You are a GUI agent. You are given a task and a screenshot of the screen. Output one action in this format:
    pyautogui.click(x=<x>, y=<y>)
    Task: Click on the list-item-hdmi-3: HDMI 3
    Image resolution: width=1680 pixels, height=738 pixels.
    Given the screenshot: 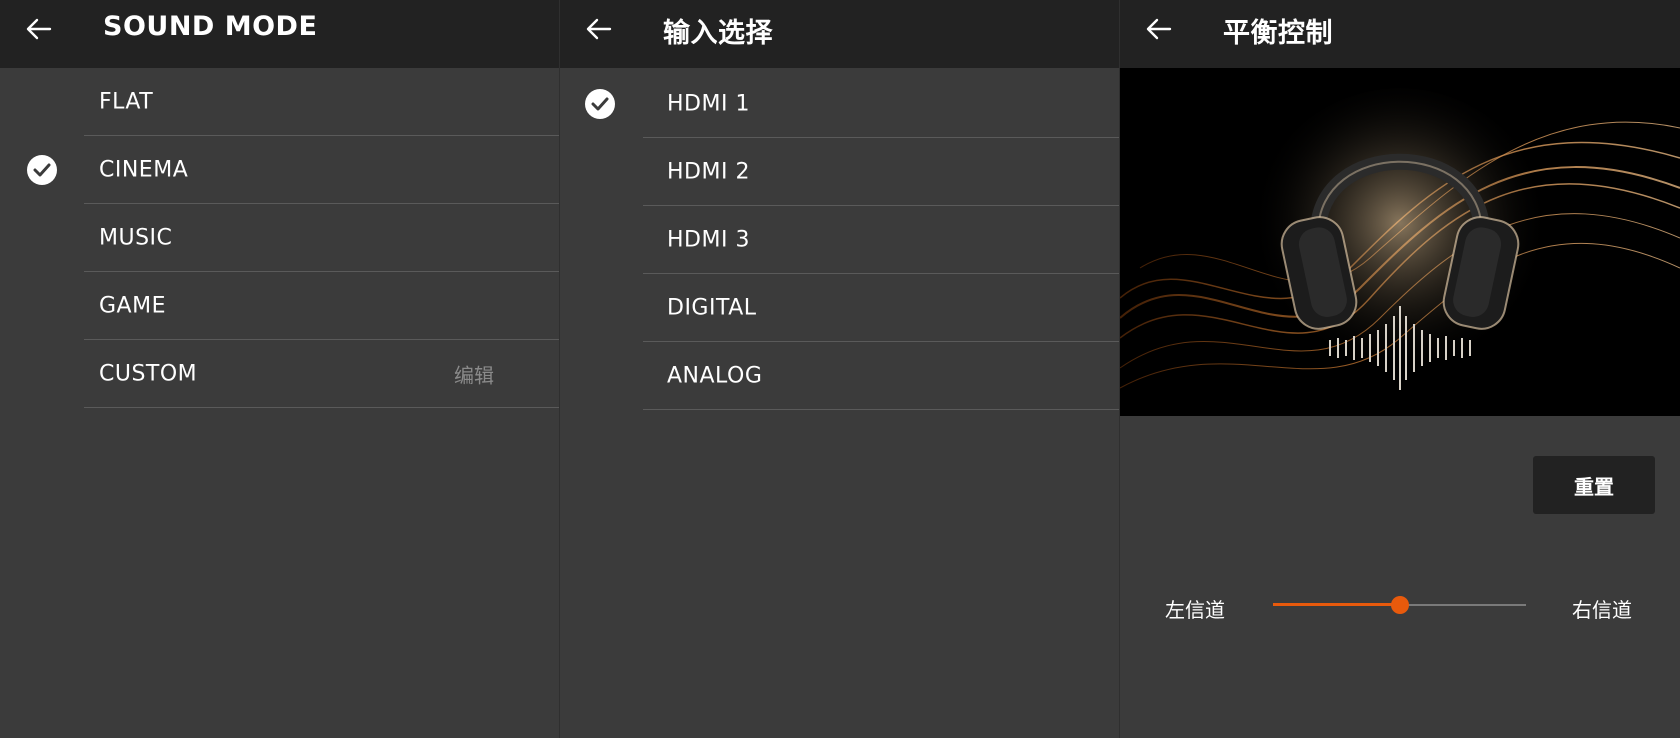 What is the action you would take?
    pyautogui.click(x=839, y=240)
    